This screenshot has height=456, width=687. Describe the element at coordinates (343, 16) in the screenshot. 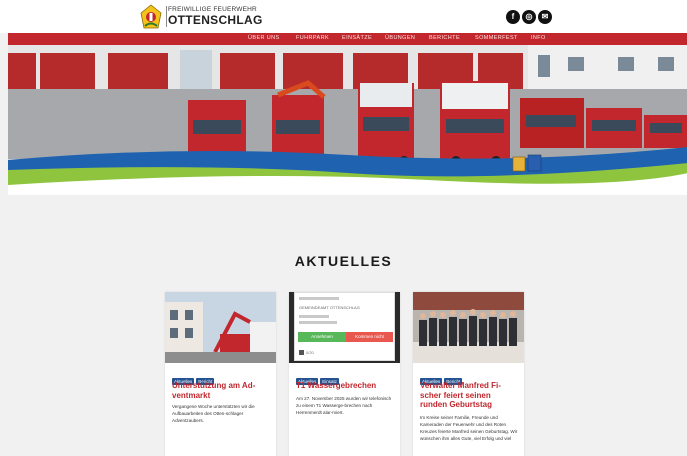

I see `site-header: FREIWILLIGE FEUERWEHR OTTENSCHLAG f ◎ ✉` at that location.